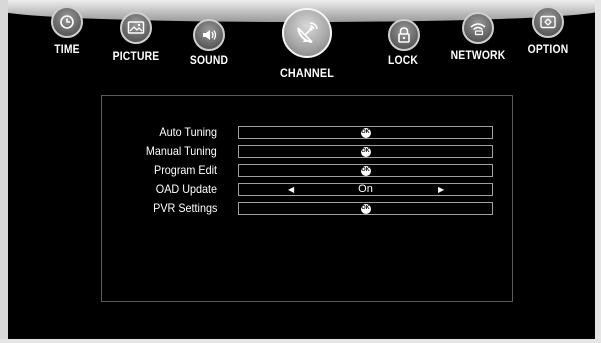 This screenshot has width=601, height=343. What do you see at coordinates (188, 132) in the screenshot?
I see `auto-tuning-label: Auto Tuning` at bounding box center [188, 132].